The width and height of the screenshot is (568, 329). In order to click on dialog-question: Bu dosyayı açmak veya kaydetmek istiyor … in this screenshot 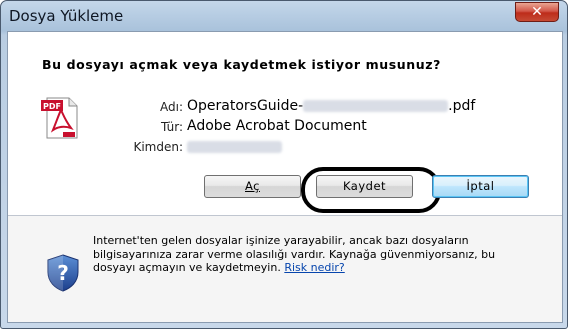, I will do `click(241, 64)`.